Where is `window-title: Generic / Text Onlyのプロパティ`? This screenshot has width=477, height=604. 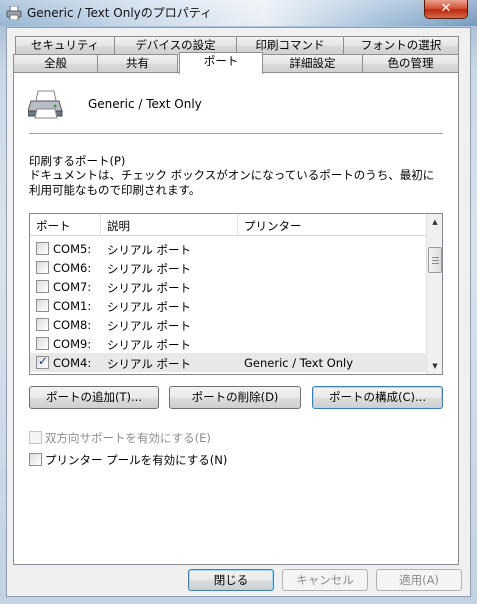 window-title: Generic / Text Onlyのプロパティ is located at coordinates (120, 13).